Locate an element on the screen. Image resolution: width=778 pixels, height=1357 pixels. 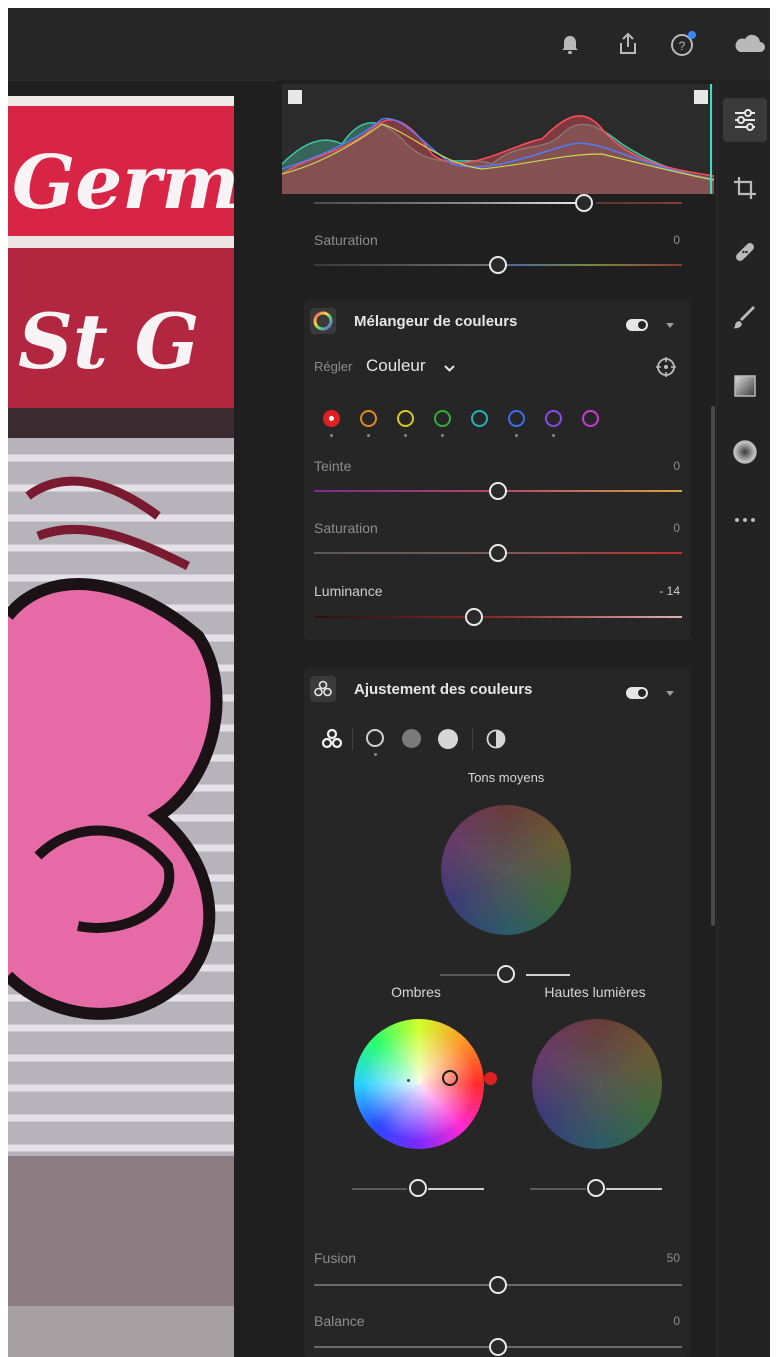
linear-gradient-icon is located at coordinates (745, 386).